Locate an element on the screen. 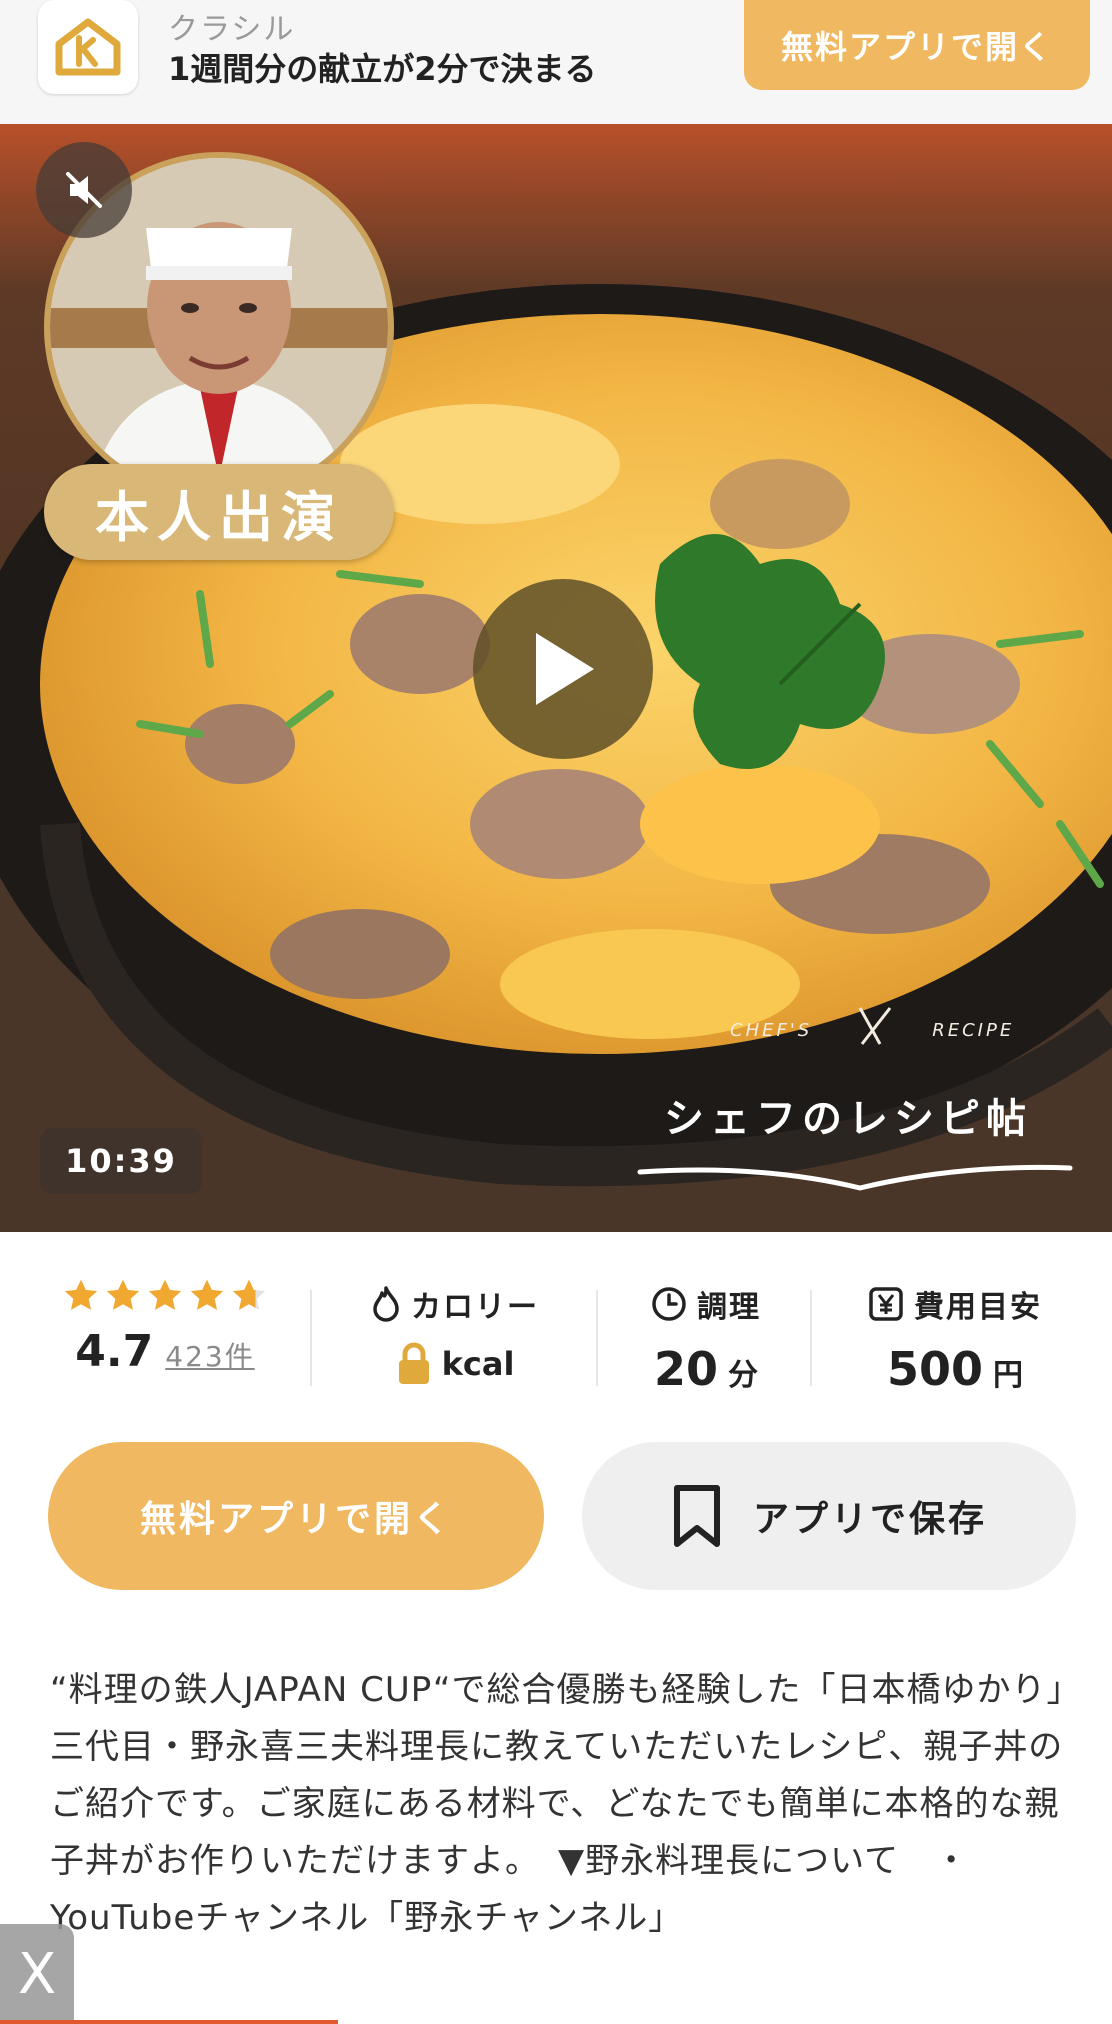 The width and height of the screenshot is (1112, 2024). cook-time-label: 調理 is located at coordinates (729, 1307).